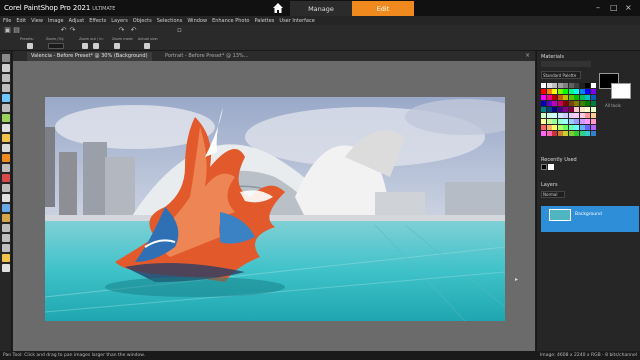 This screenshot has height=360, width=640. I want to click on paint-brush-icon, so click(6, 178).